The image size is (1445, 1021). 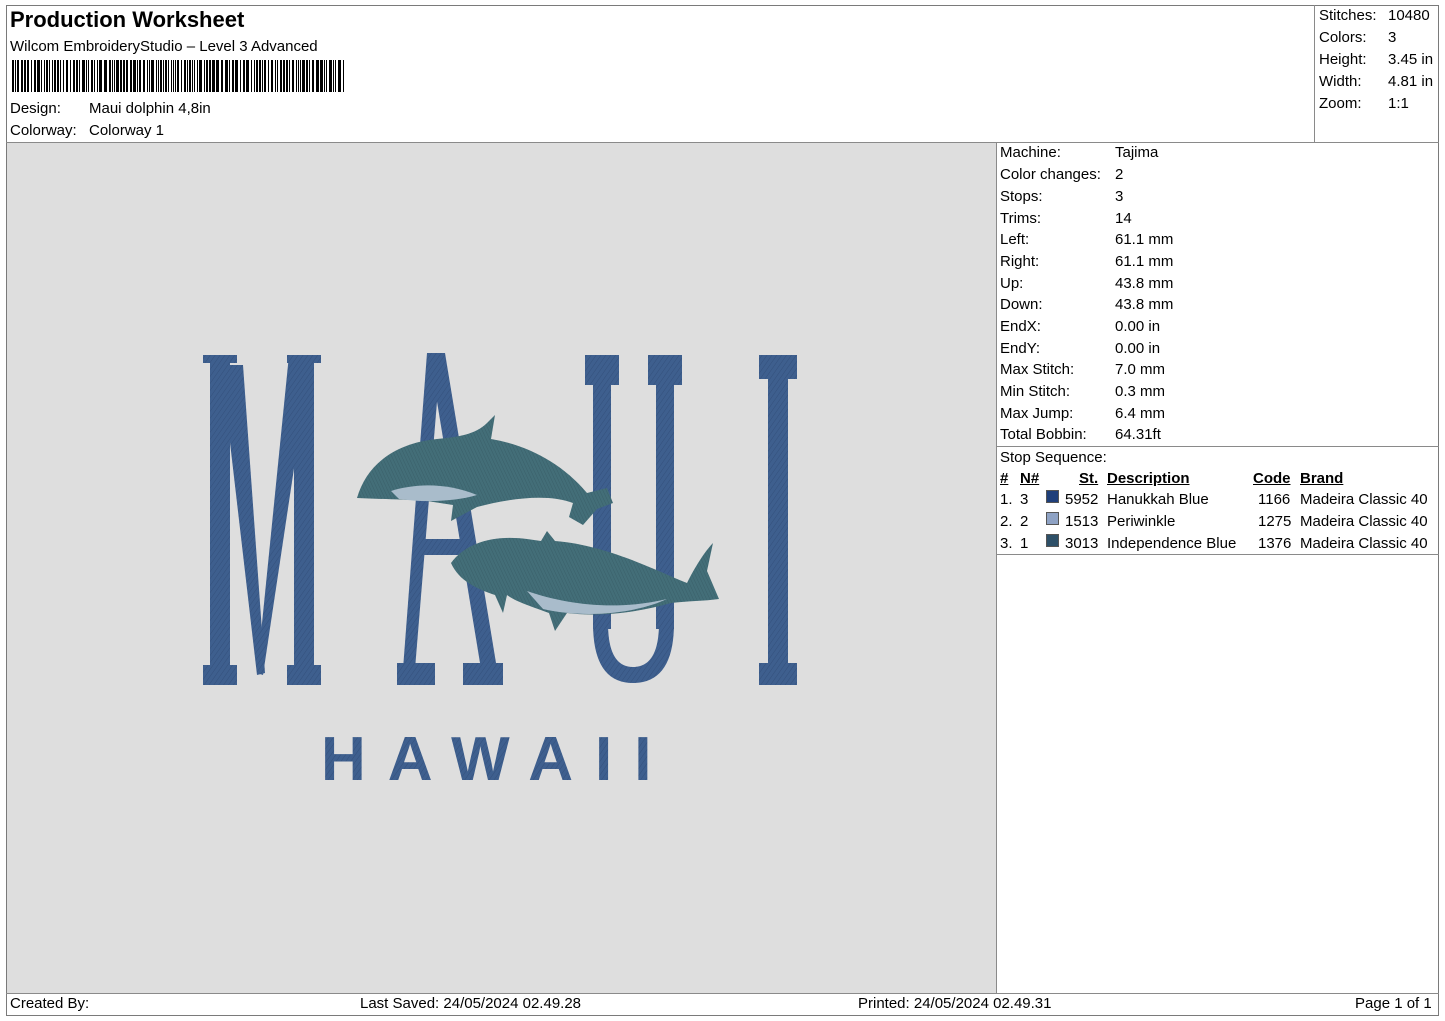 I want to click on col-index: #, so click(x=1004, y=478).